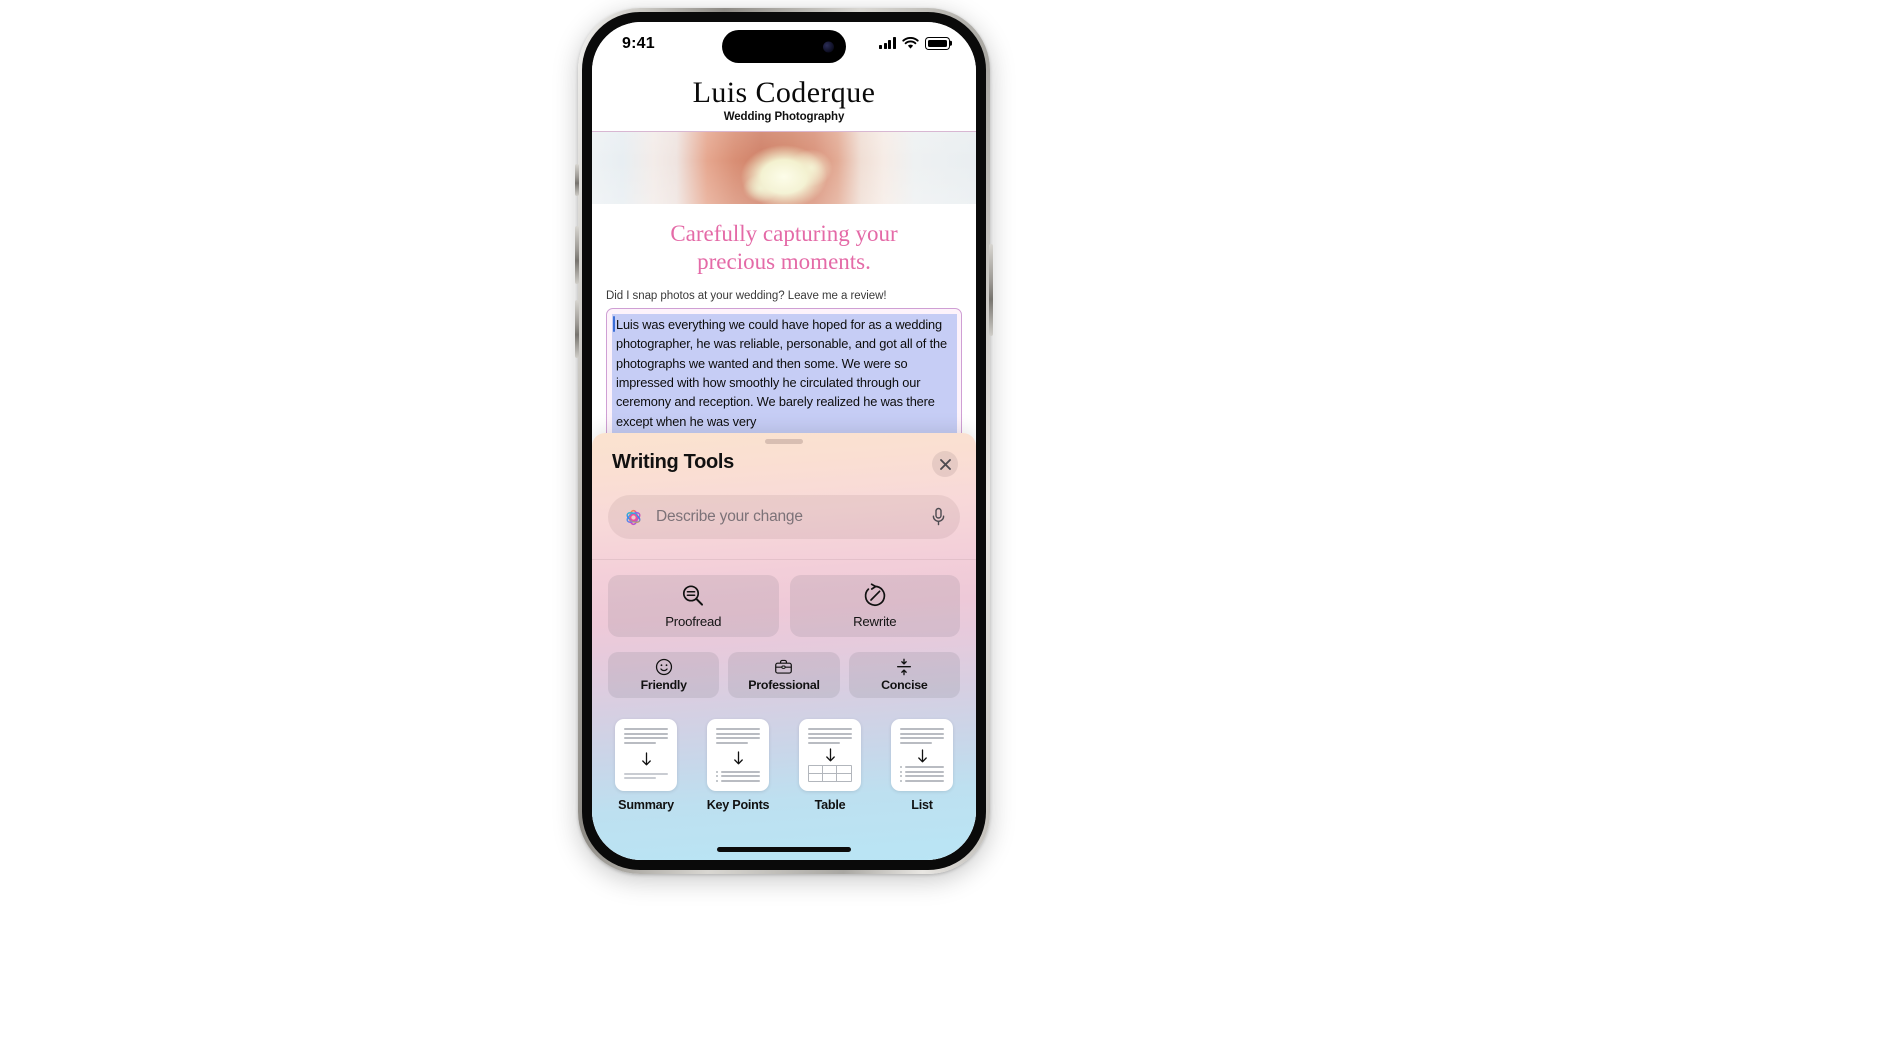 The width and height of the screenshot is (1892, 1060). I want to click on primary-actions-row: Proofread Rewrite, so click(784, 606).